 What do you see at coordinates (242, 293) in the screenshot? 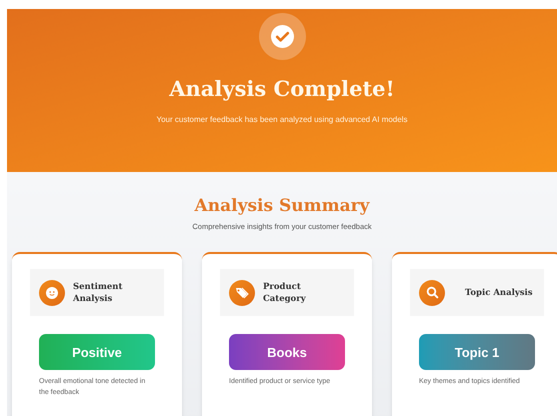
I see `tags-icon` at bounding box center [242, 293].